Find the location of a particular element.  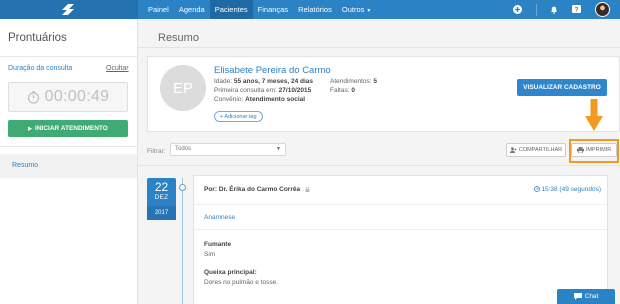

entry-author-name: Por: Dr. Érika do Carmo Corrêa is located at coordinates (252, 189).